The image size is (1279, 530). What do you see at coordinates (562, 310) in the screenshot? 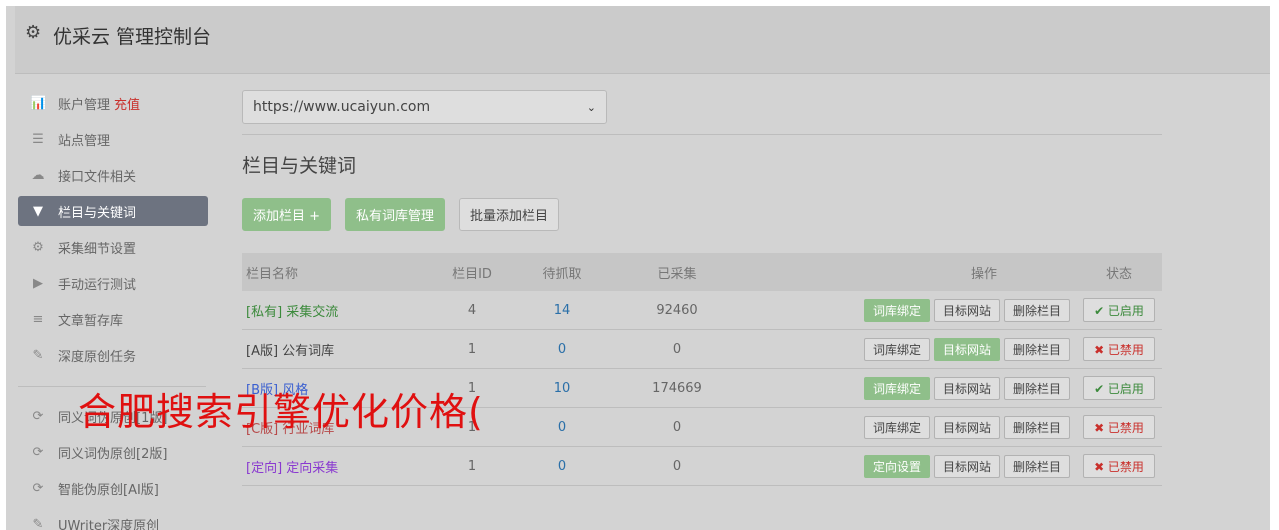
I see `pending-count: 14` at bounding box center [562, 310].